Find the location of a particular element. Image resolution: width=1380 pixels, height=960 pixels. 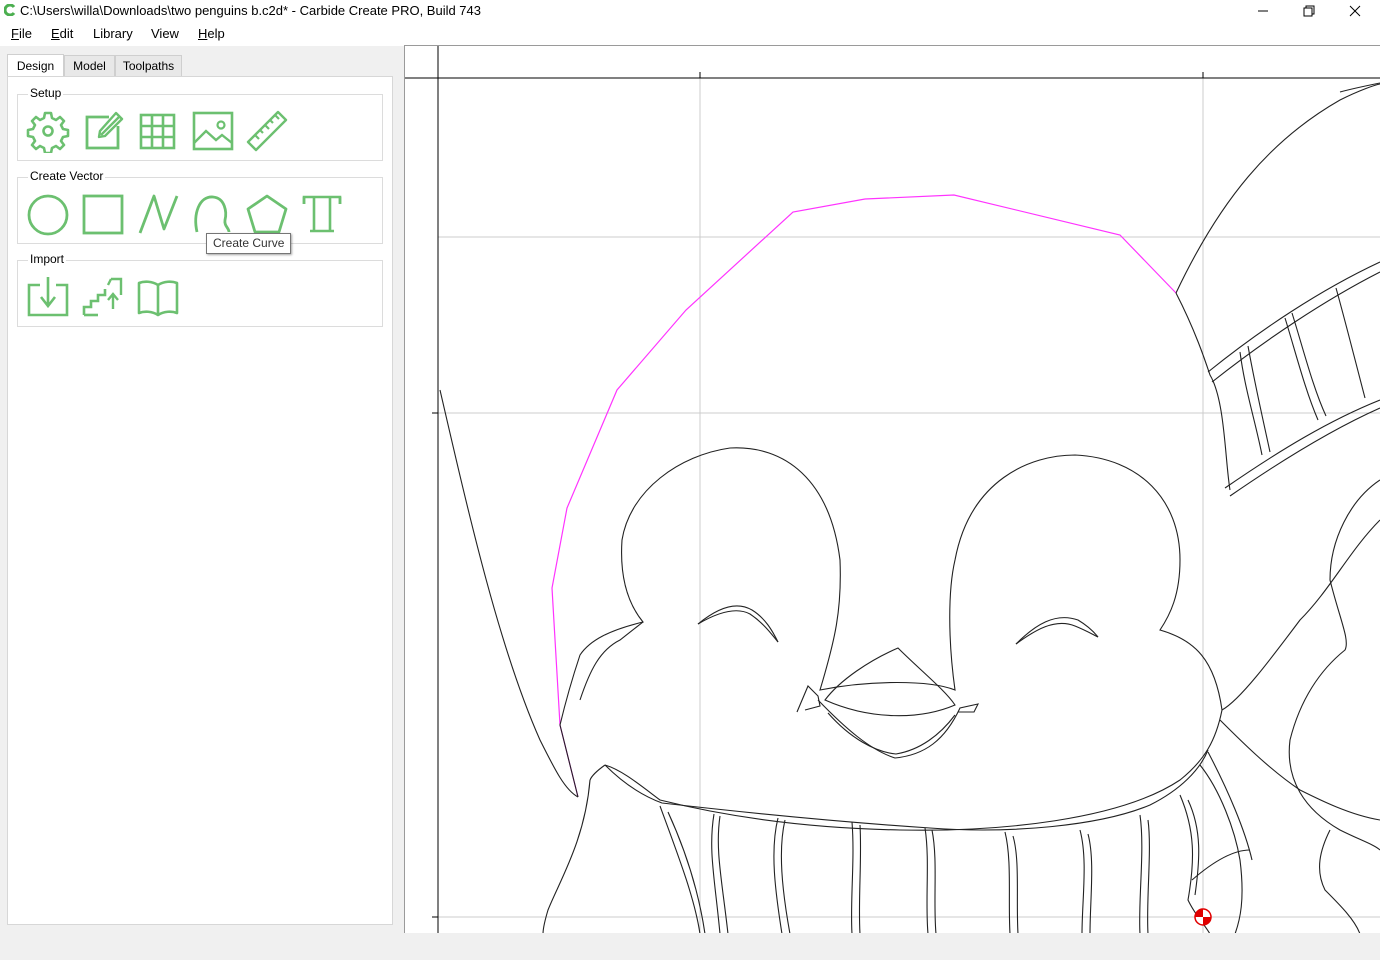

stairs-icon is located at coordinates (102, 297).